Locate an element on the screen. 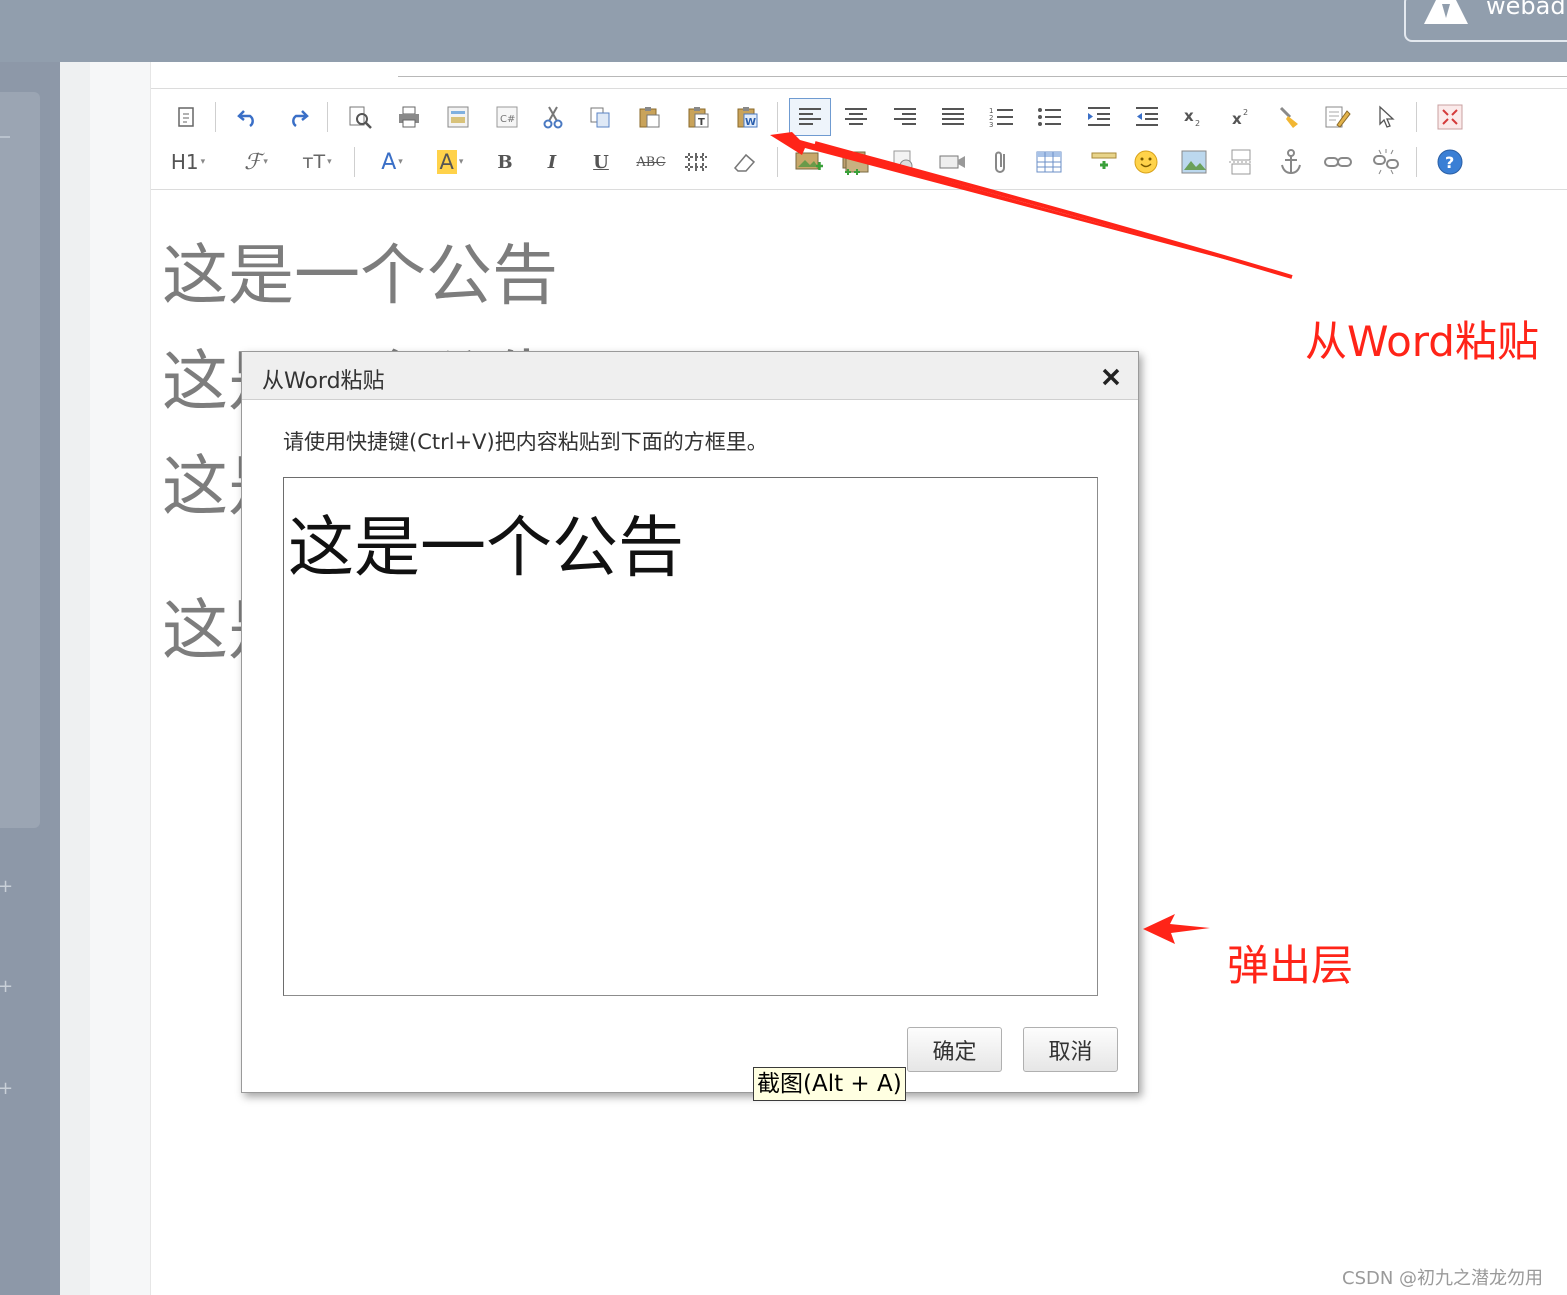 The height and width of the screenshot is (1295, 1567). font-color-label: A is located at coordinates (389, 162).